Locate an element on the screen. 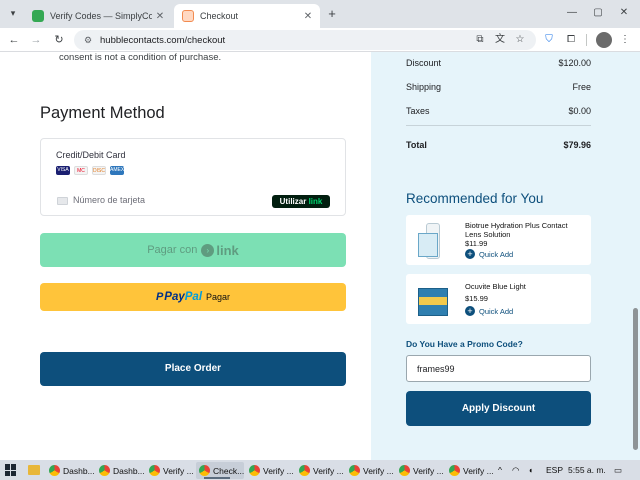  card-label: Credit/Debit Card is located at coordinates (91, 155).